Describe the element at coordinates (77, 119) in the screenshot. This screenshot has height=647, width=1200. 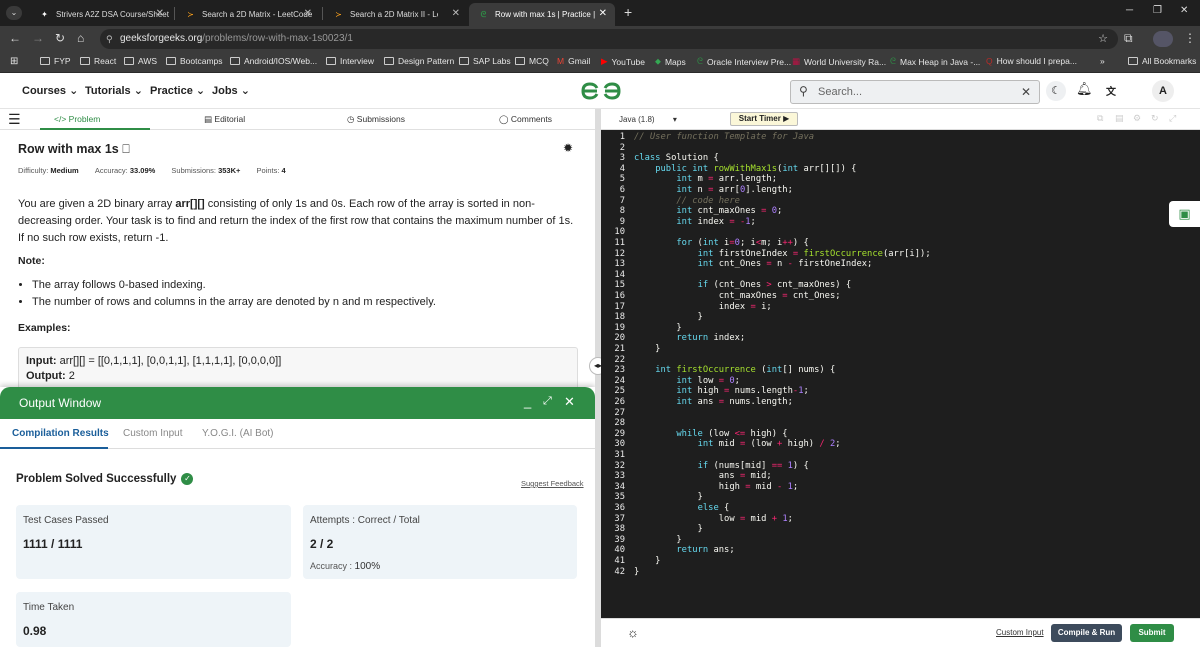
I see `tab-problem: </> Problem` at that location.